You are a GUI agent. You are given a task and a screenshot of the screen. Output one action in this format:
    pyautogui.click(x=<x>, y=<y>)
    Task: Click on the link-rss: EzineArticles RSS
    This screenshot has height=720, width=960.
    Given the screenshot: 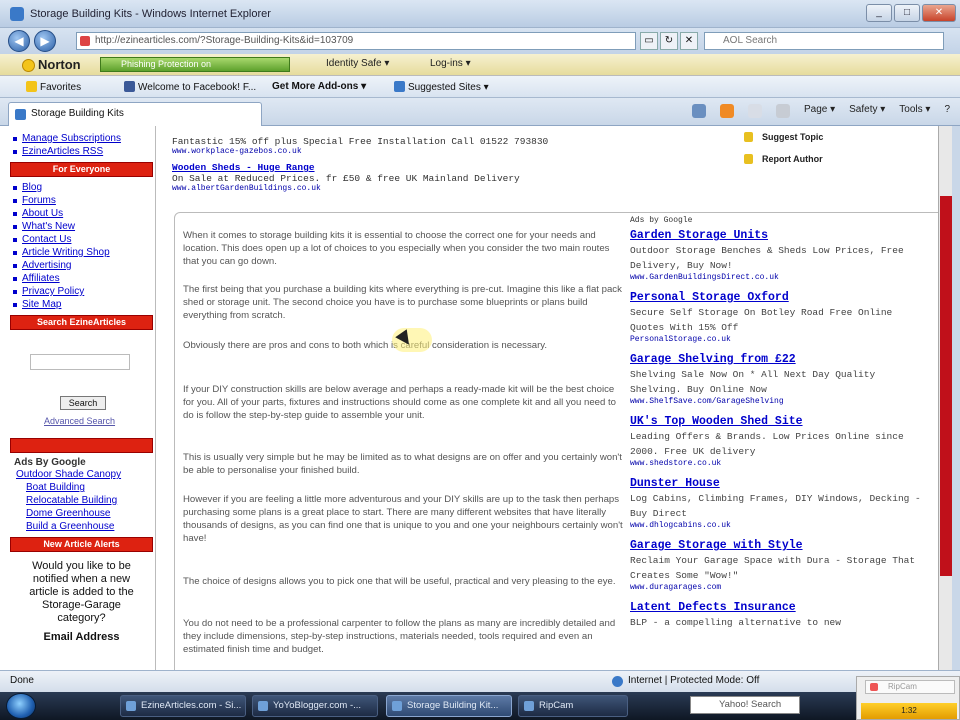 What is the action you would take?
    pyautogui.click(x=81, y=151)
    